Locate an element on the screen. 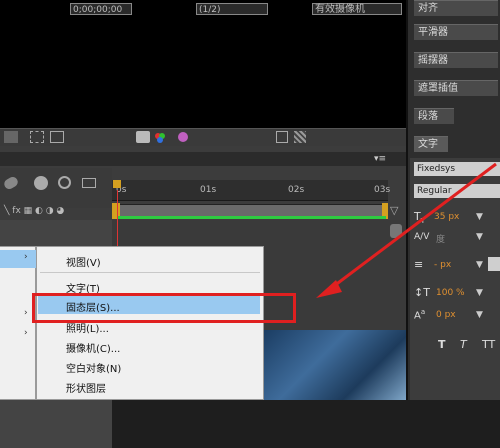 This screenshot has width=500, height=448. menu-item-null-object: 空白对象(N) is located at coordinates (93, 367).